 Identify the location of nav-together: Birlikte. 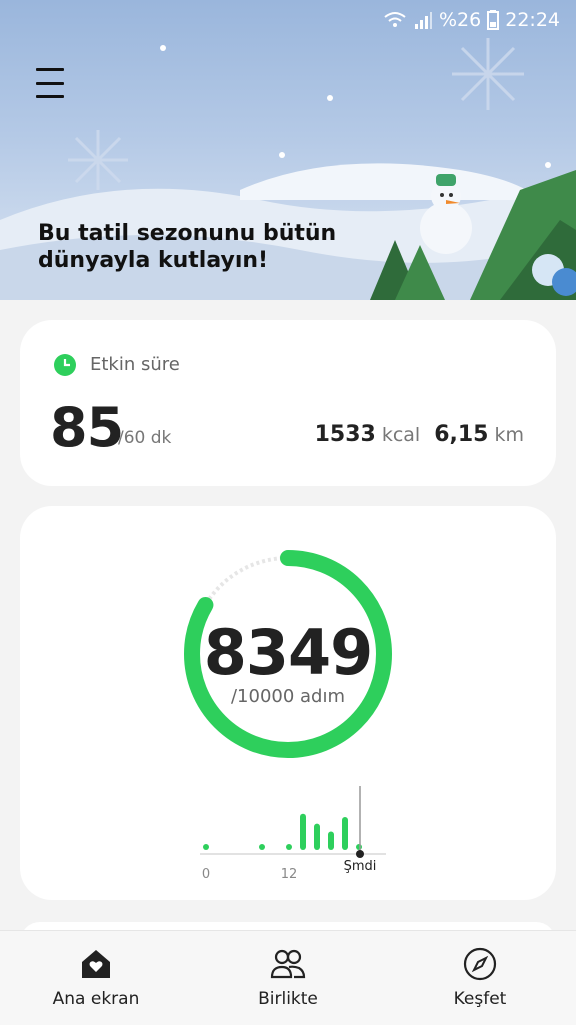
(288, 978).